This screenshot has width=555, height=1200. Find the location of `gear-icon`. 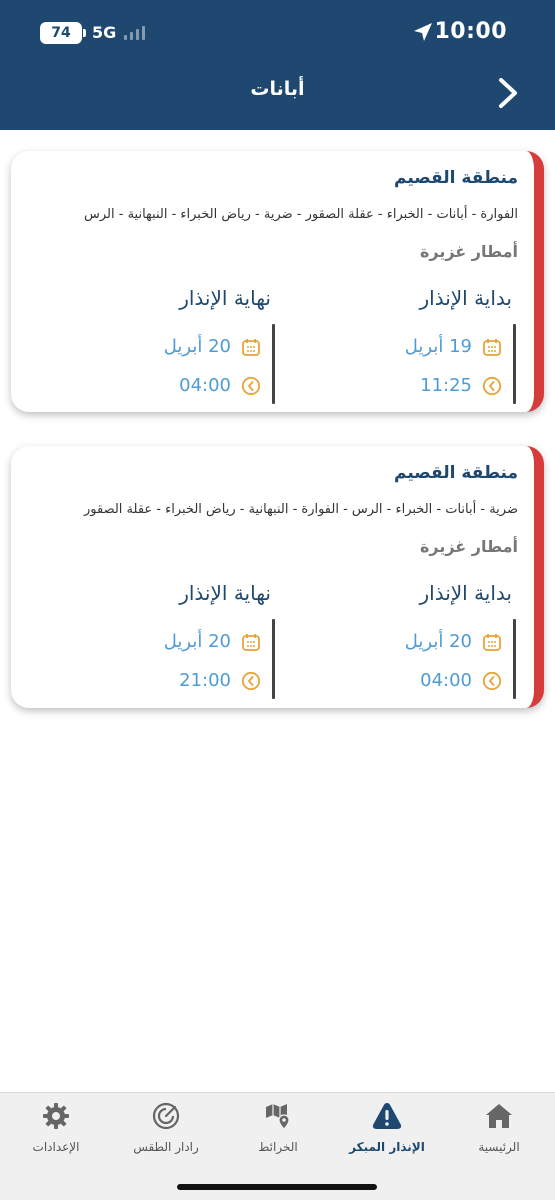

gear-icon is located at coordinates (56, 1116).